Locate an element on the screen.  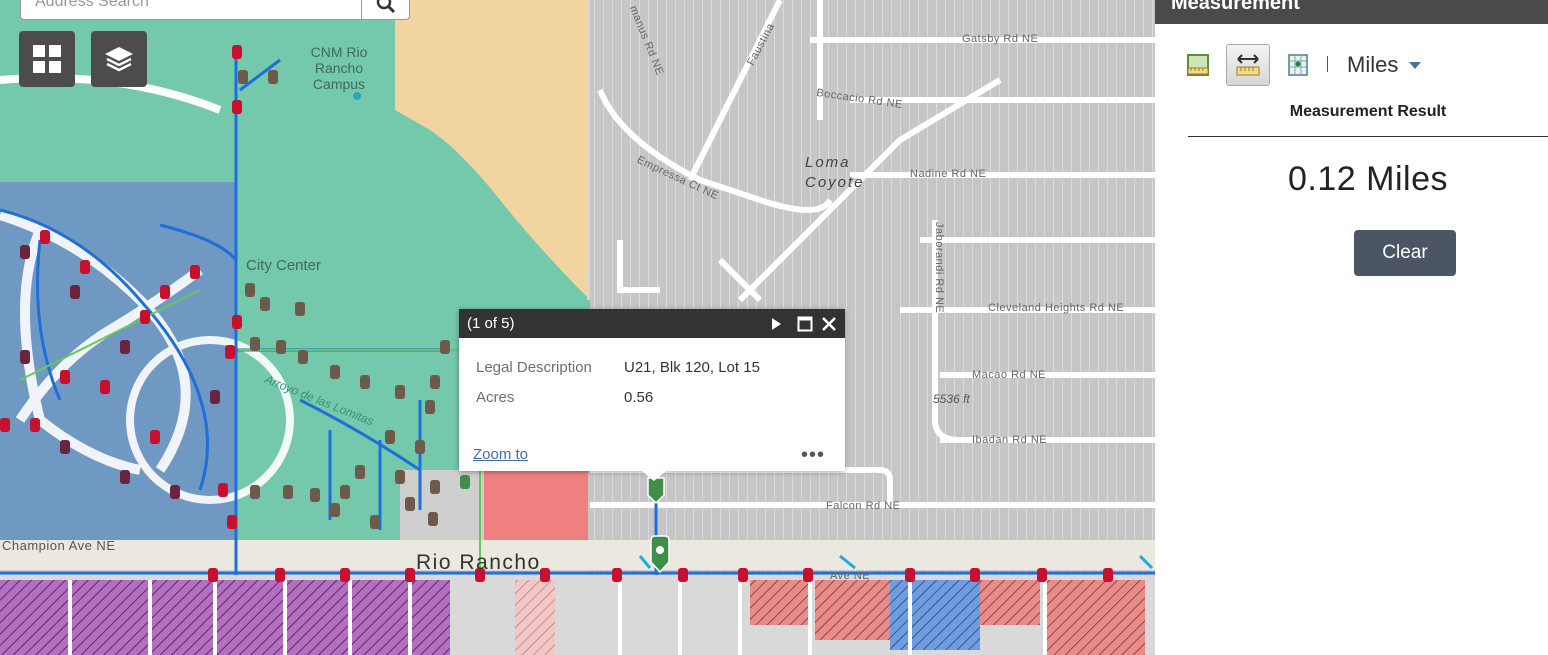
layer-list-button is located at coordinates (119, 59).